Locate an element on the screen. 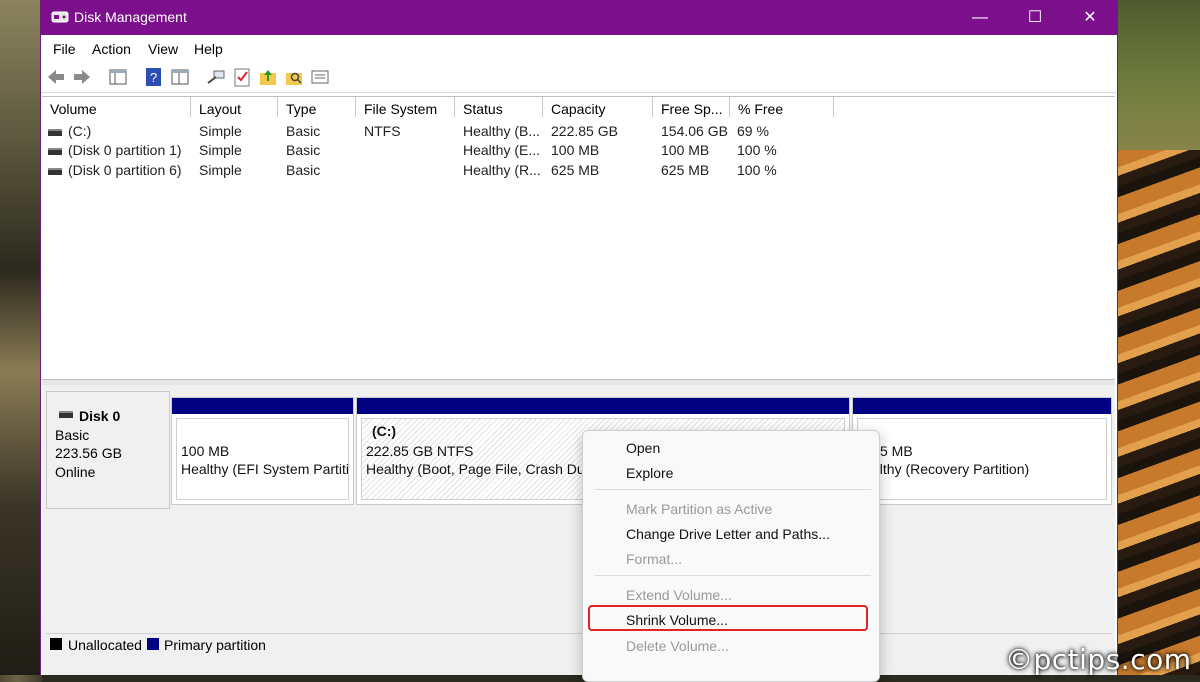 The height and width of the screenshot is (682, 1200). volume-name: (C:) is located at coordinates (80, 131).